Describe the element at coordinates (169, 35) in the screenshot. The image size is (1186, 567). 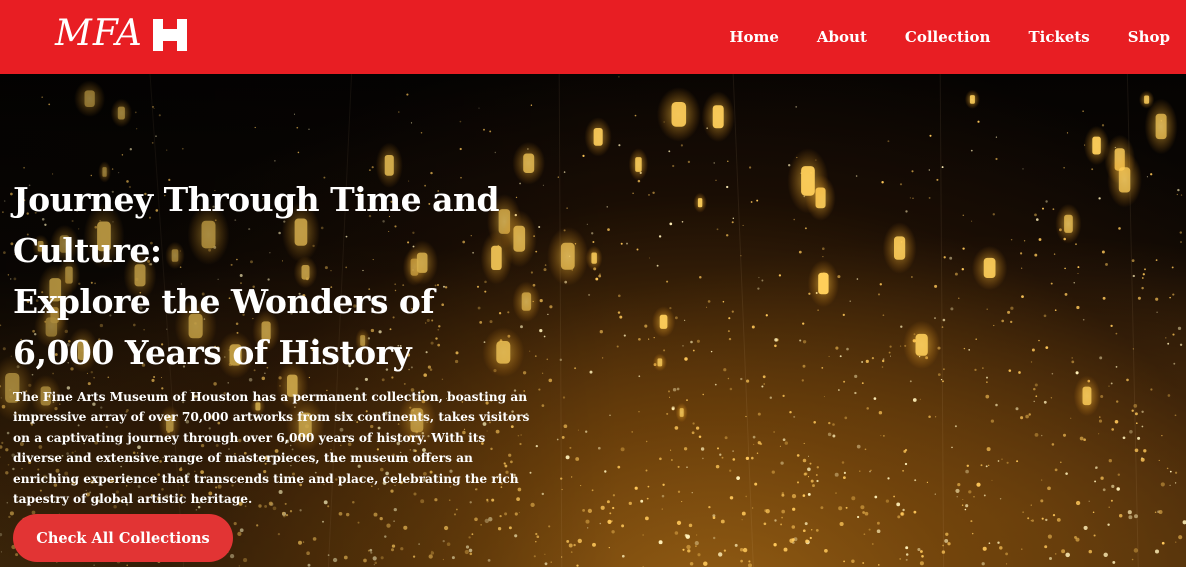
I see `mfah-h-icon` at that location.